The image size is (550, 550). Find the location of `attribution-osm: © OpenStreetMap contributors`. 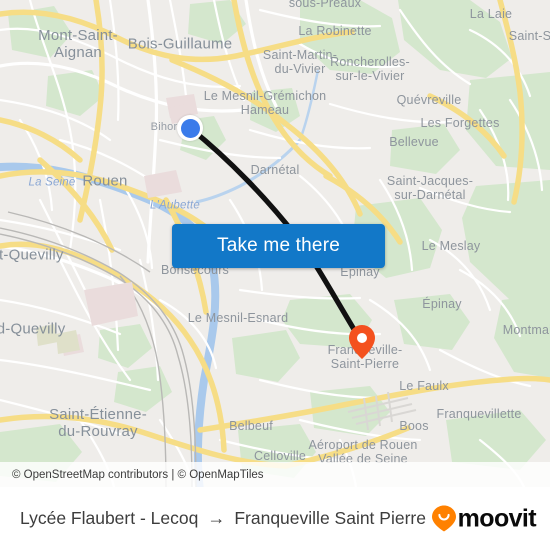

attribution-osm: © OpenStreetMap contributors is located at coordinates (90, 475).